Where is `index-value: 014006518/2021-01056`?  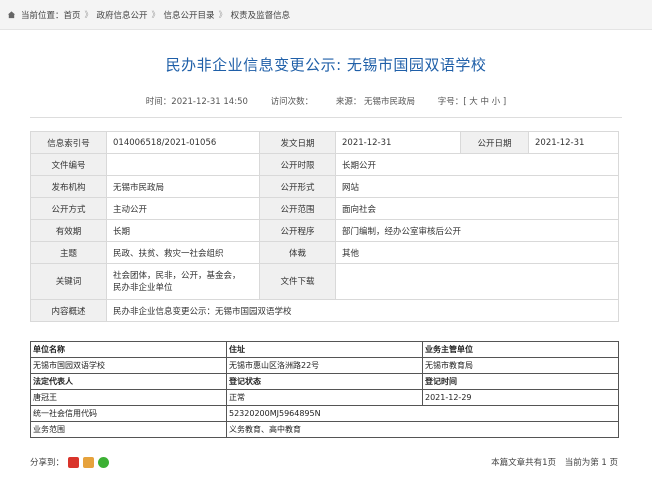 index-value: 014006518/2021-01056 is located at coordinates (183, 142).